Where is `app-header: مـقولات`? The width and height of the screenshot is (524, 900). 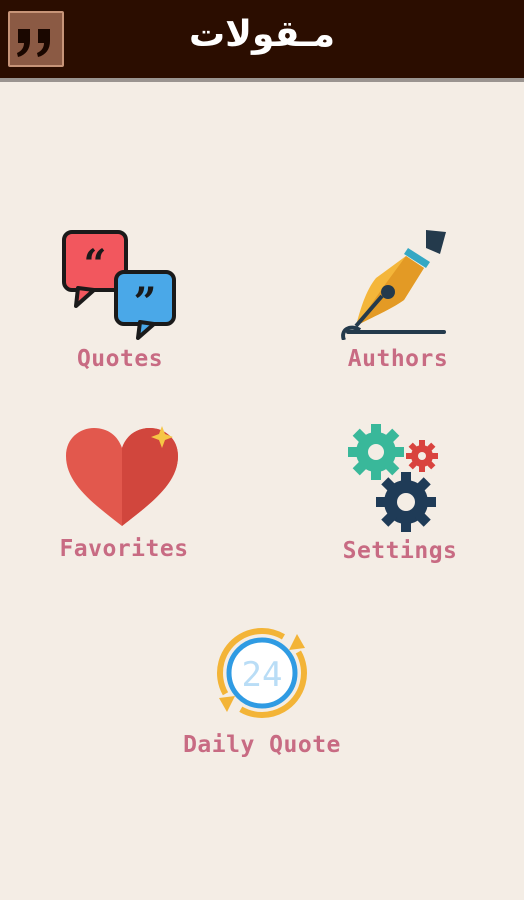 app-header: مـقولات is located at coordinates (262, 41).